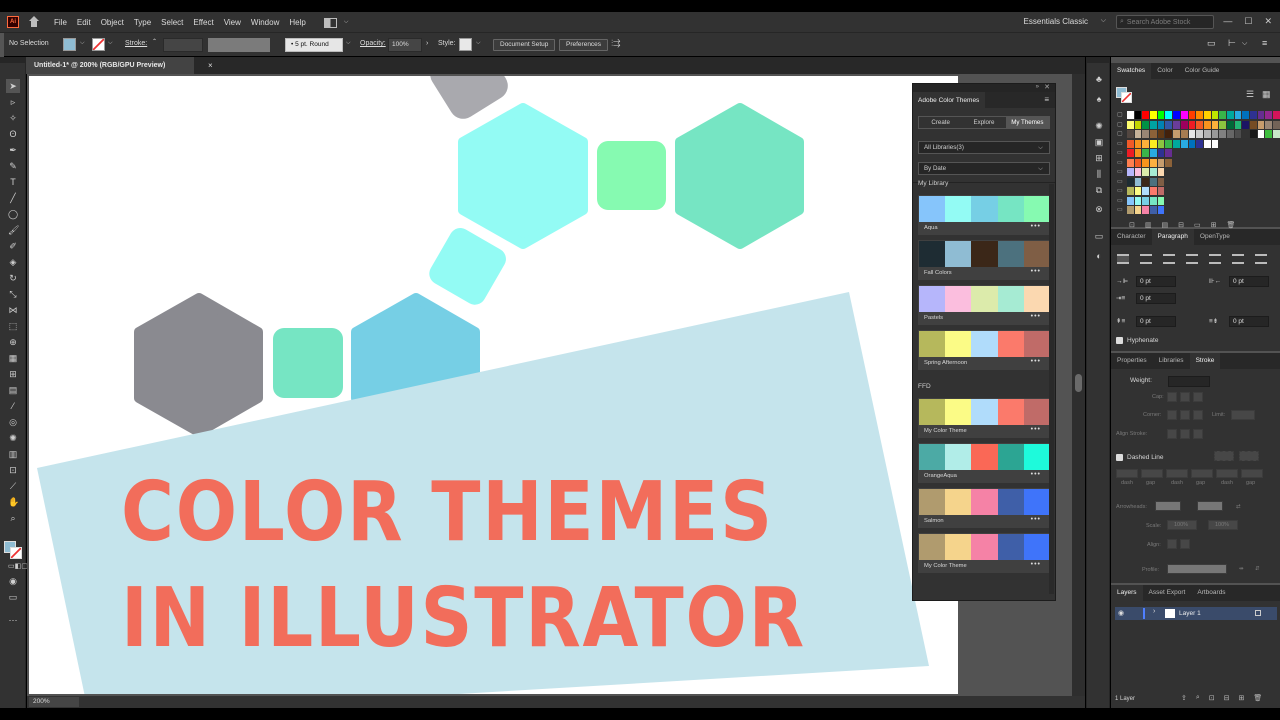 This screenshot has height=720, width=1280. Describe the element at coordinates (13, 294) in the screenshot. I see `scale-tool-icon: ⤡` at that location.